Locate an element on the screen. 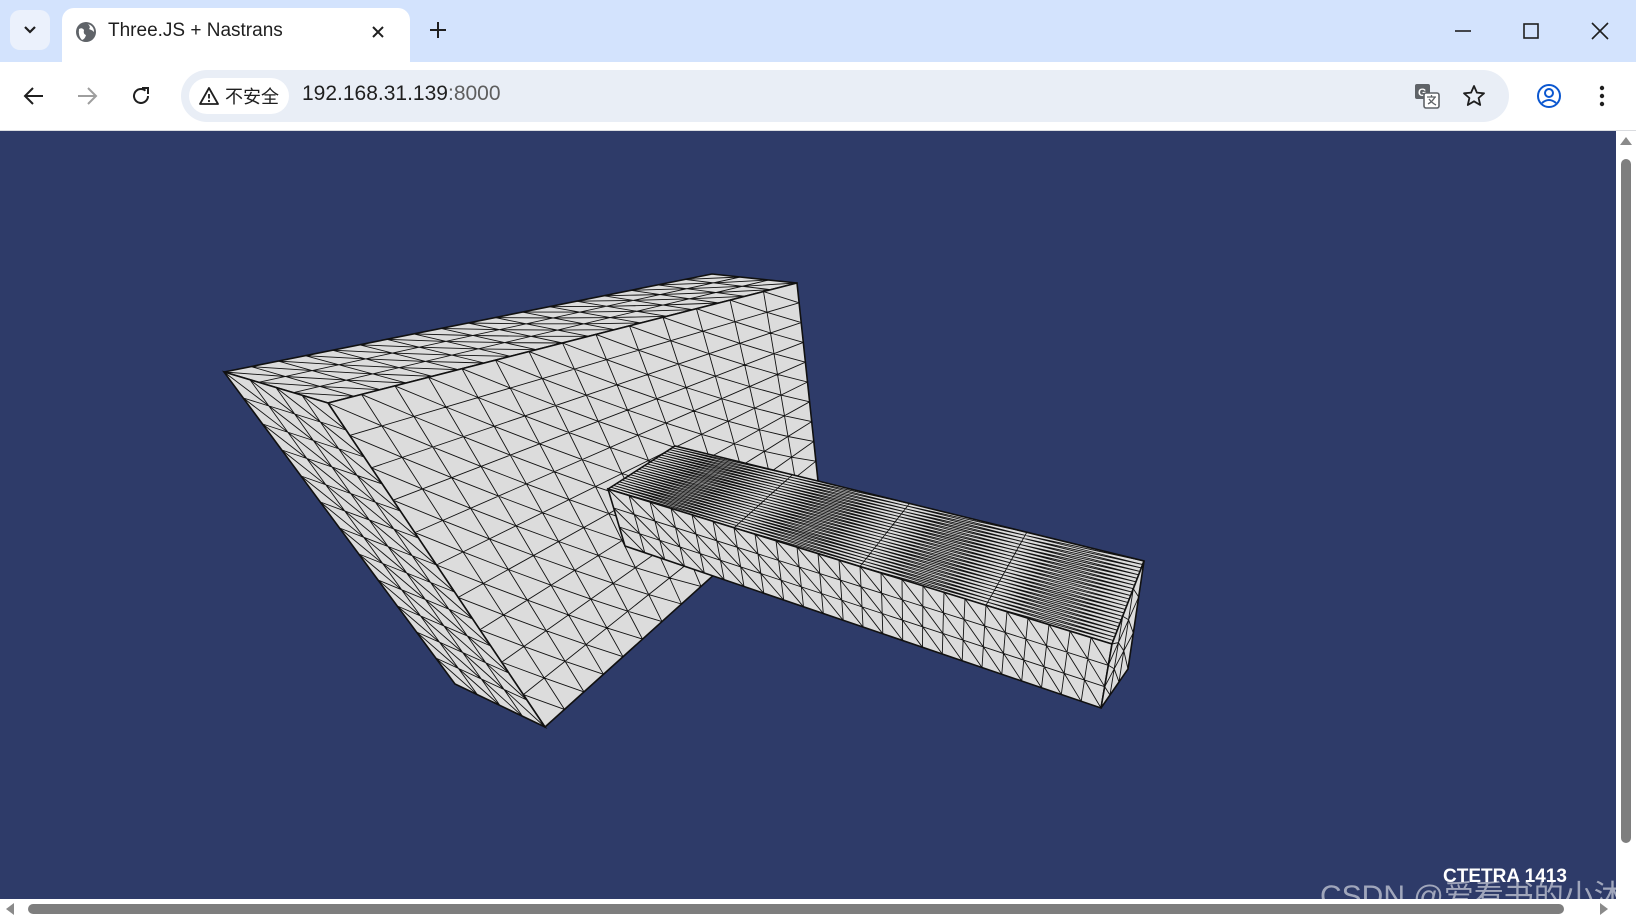  profile-icon is located at coordinates (1549, 96).